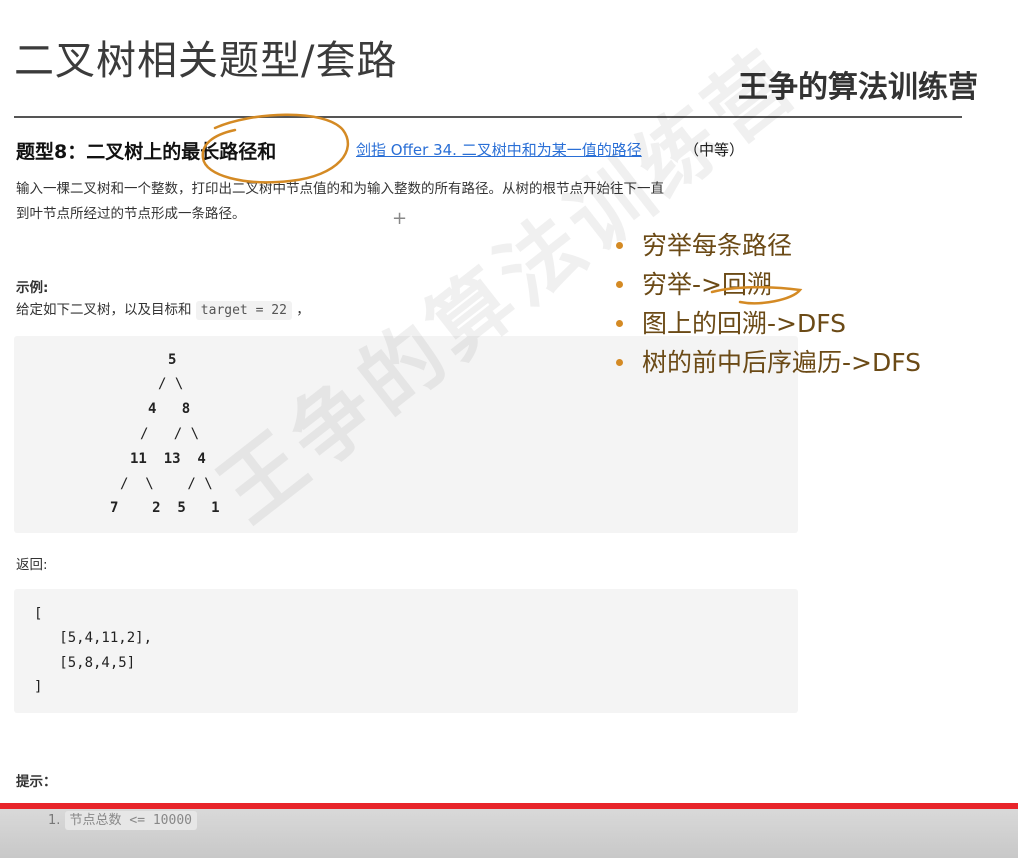 The height and width of the screenshot is (858, 1018). I want to click on tree-line-4: / / \, so click(170, 434).